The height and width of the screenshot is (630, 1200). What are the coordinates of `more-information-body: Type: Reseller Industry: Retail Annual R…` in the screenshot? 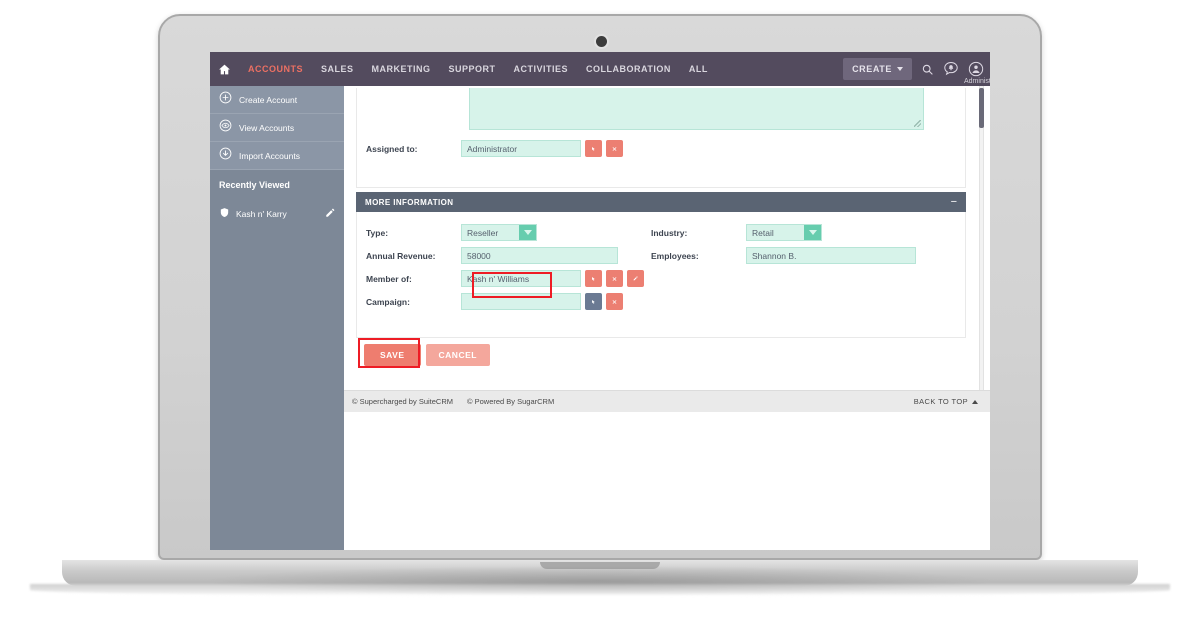 It's located at (661, 275).